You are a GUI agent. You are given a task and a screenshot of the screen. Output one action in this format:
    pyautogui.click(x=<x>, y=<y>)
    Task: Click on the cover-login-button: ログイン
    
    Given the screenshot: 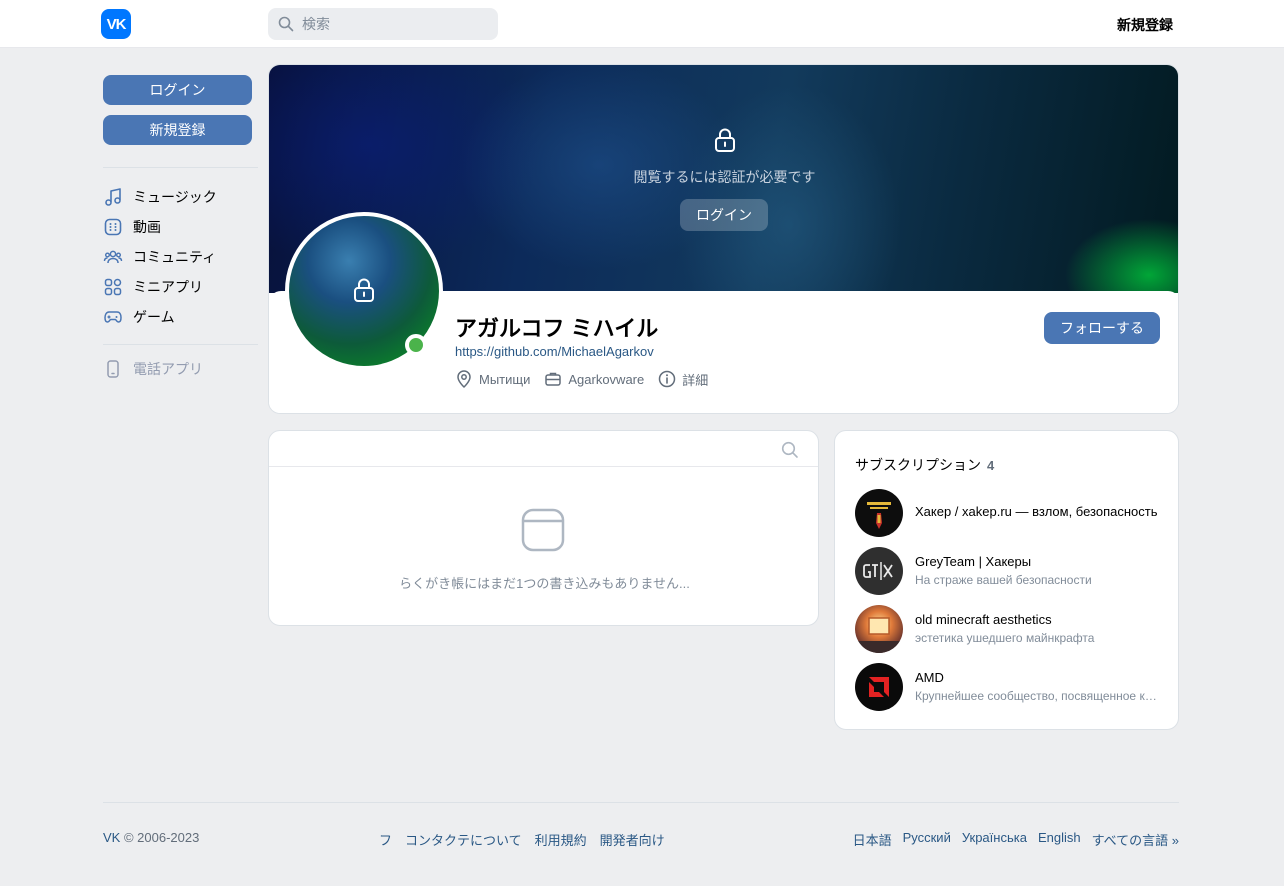 What is the action you would take?
    pyautogui.click(x=724, y=215)
    